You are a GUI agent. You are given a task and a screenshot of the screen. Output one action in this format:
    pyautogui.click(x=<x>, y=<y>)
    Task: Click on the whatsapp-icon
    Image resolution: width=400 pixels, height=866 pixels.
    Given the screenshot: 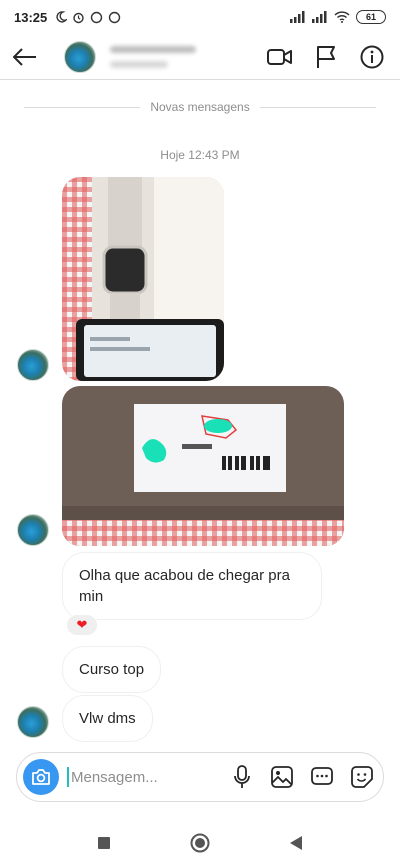 What is the action you would take?
    pyautogui.click(x=97, y=17)
    